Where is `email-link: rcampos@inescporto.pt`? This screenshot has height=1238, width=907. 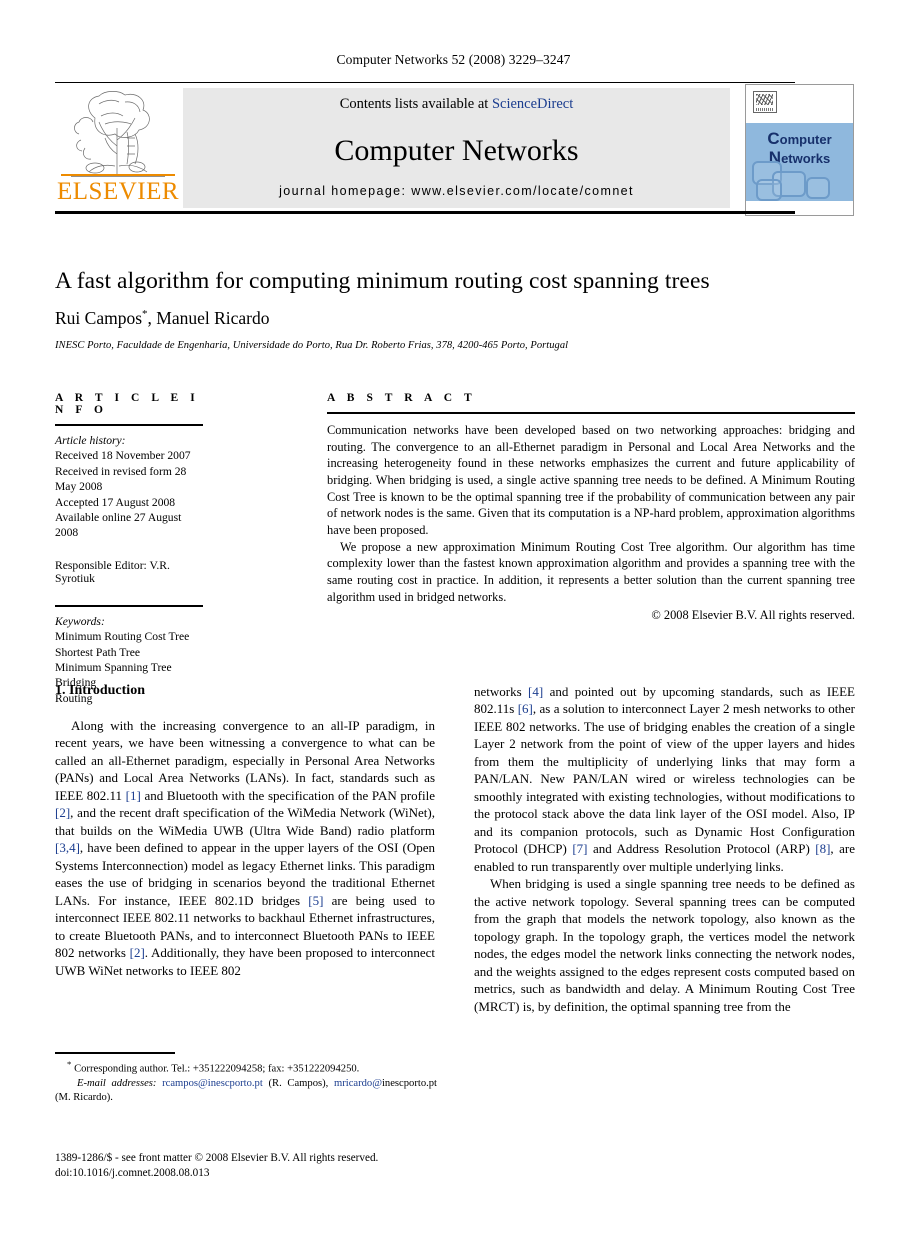
email-link: rcampos@inescporto.pt is located at coordinates (212, 1083).